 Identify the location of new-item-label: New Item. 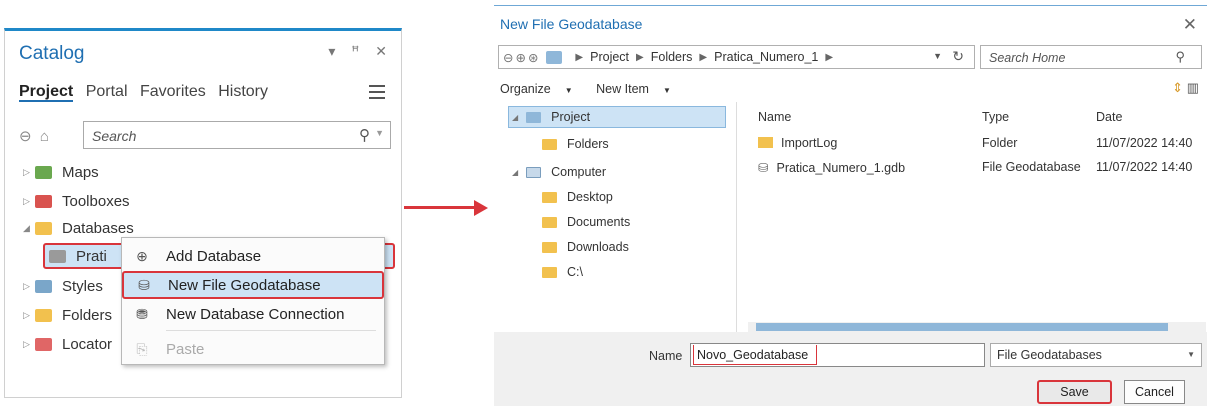
(622, 89).